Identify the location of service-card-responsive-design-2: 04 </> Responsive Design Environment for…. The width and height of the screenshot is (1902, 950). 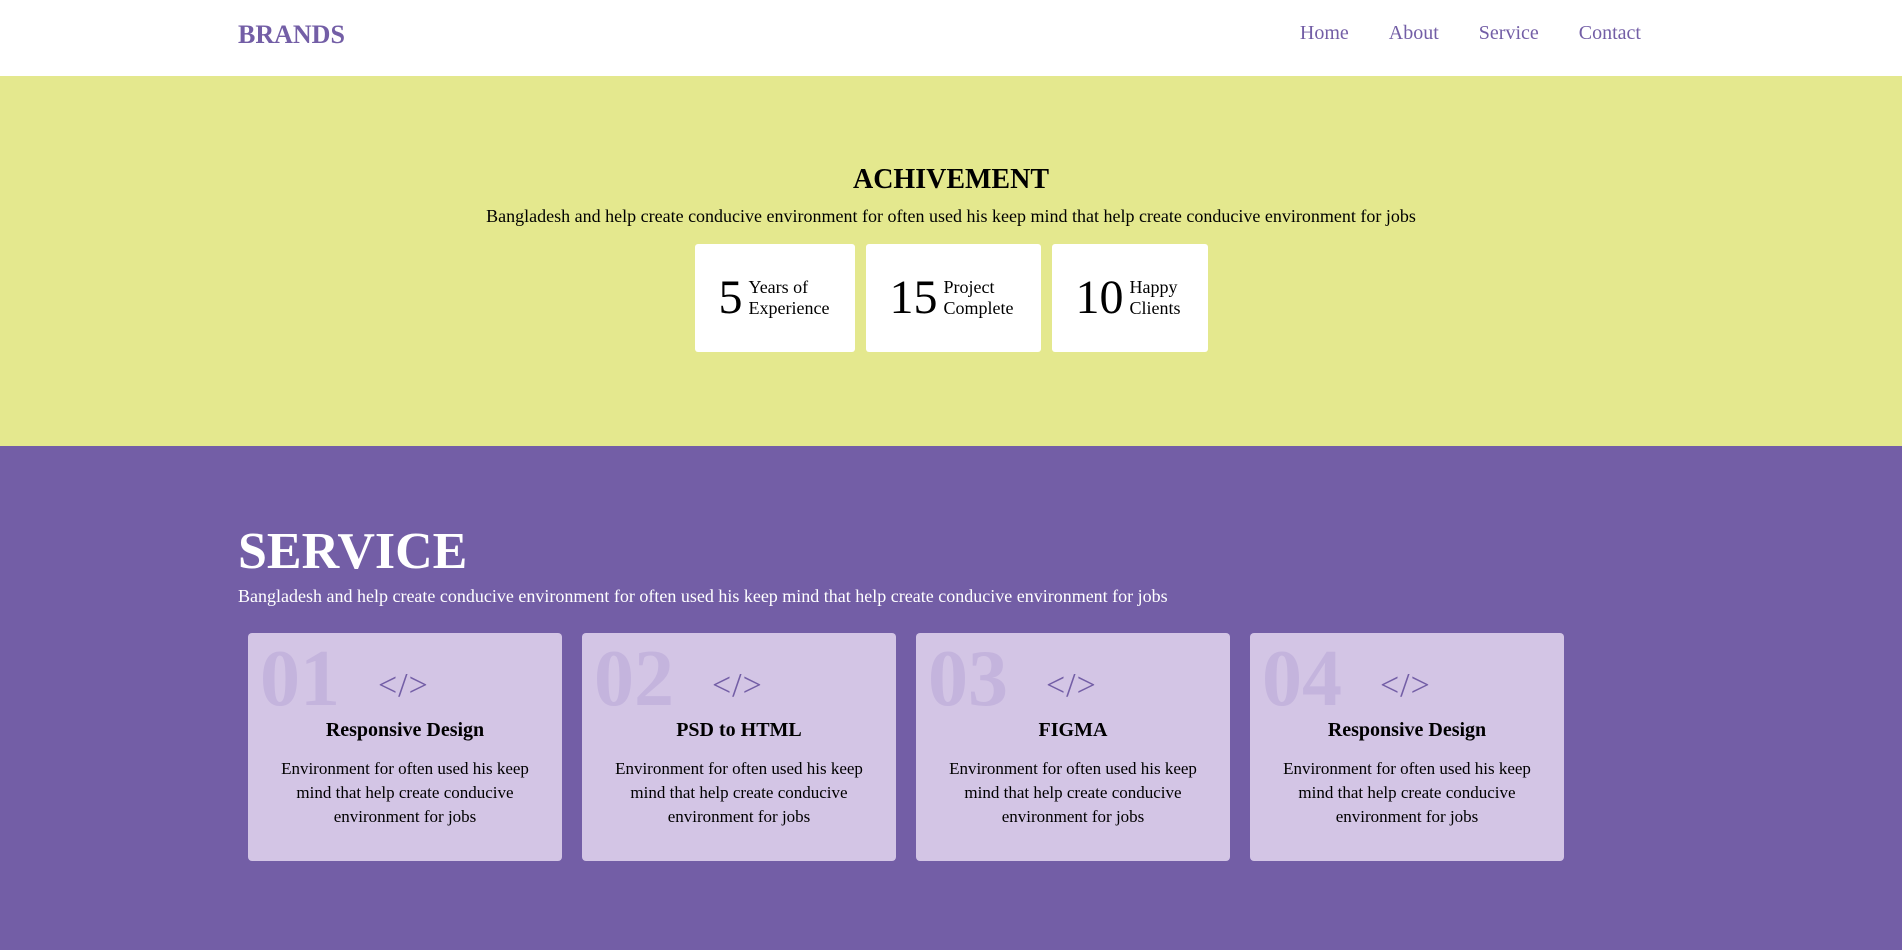
(1407, 747).